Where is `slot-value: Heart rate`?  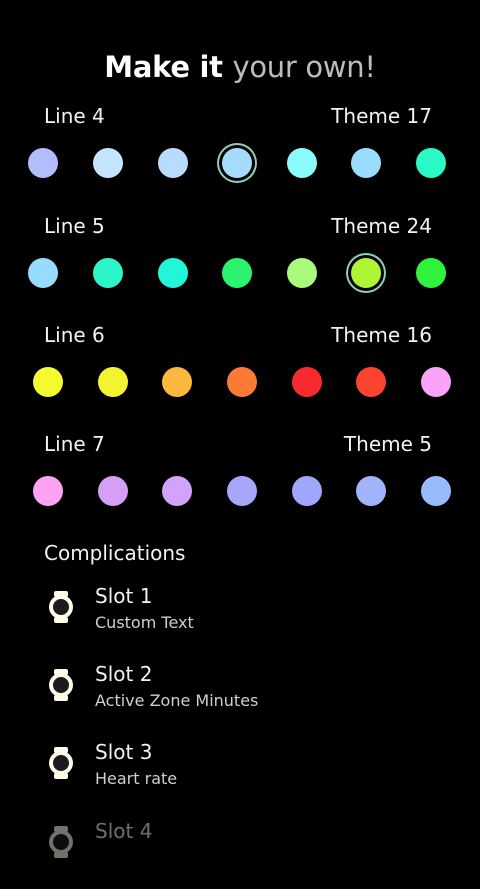
slot-value: Heart rate is located at coordinates (136, 778).